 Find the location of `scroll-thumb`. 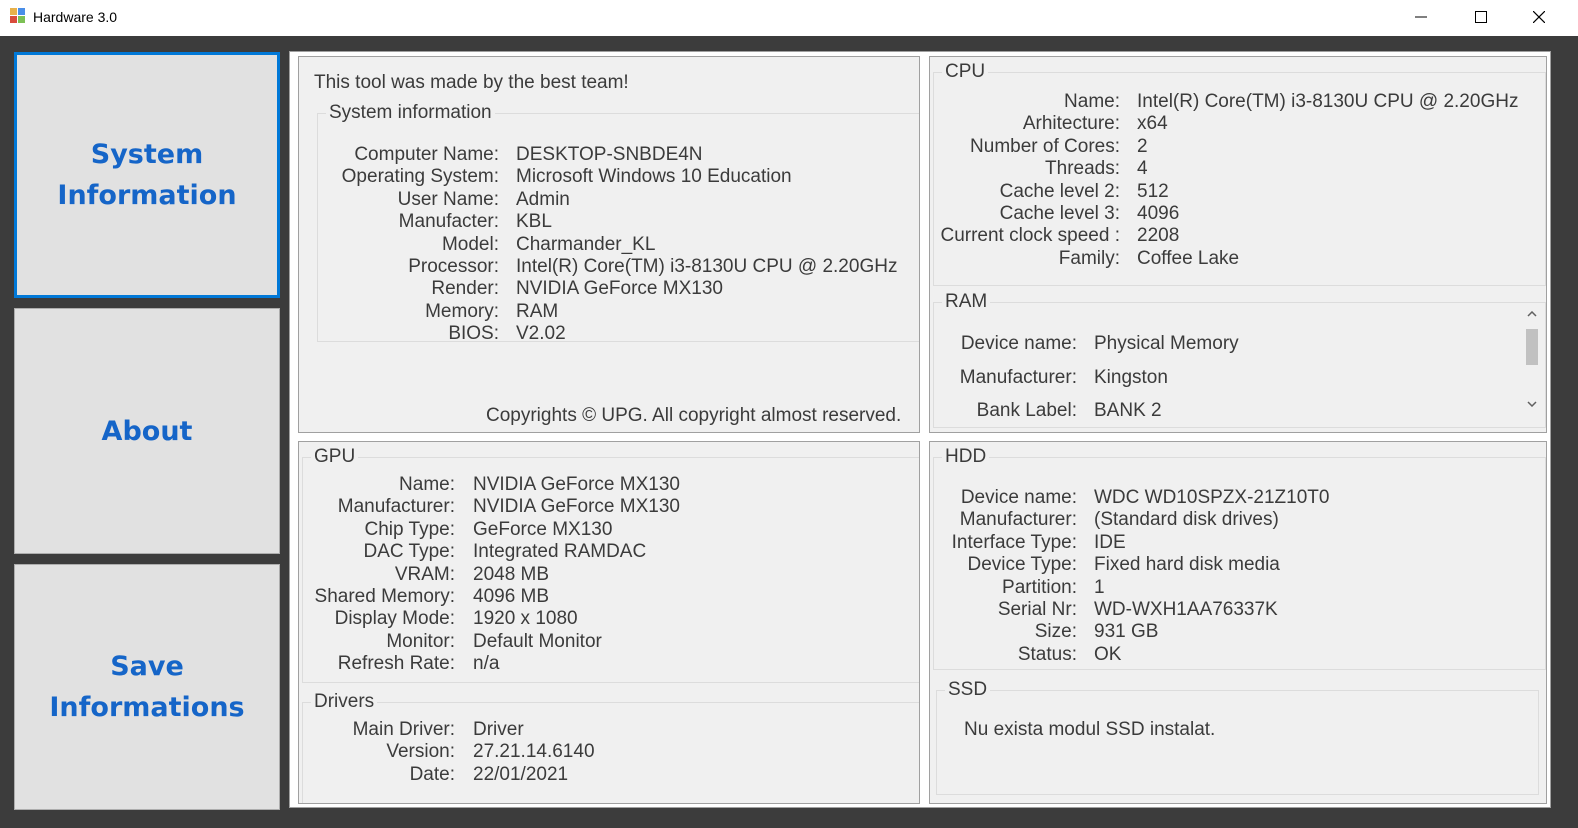

scroll-thumb is located at coordinates (1532, 347).